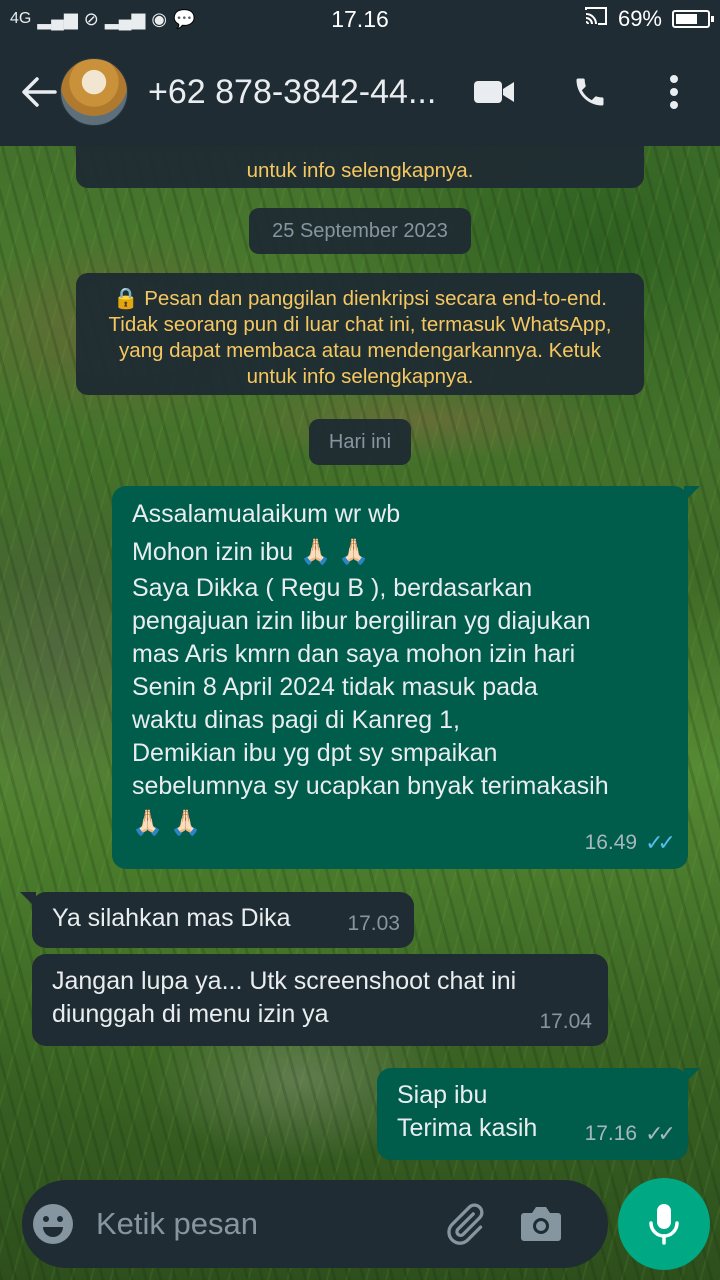 This screenshot has height=1280, width=720. What do you see at coordinates (538, 1114) in the screenshot?
I see `outgoing-message: Siap ibu Terima kasih 17.16 ✓✓` at bounding box center [538, 1114].